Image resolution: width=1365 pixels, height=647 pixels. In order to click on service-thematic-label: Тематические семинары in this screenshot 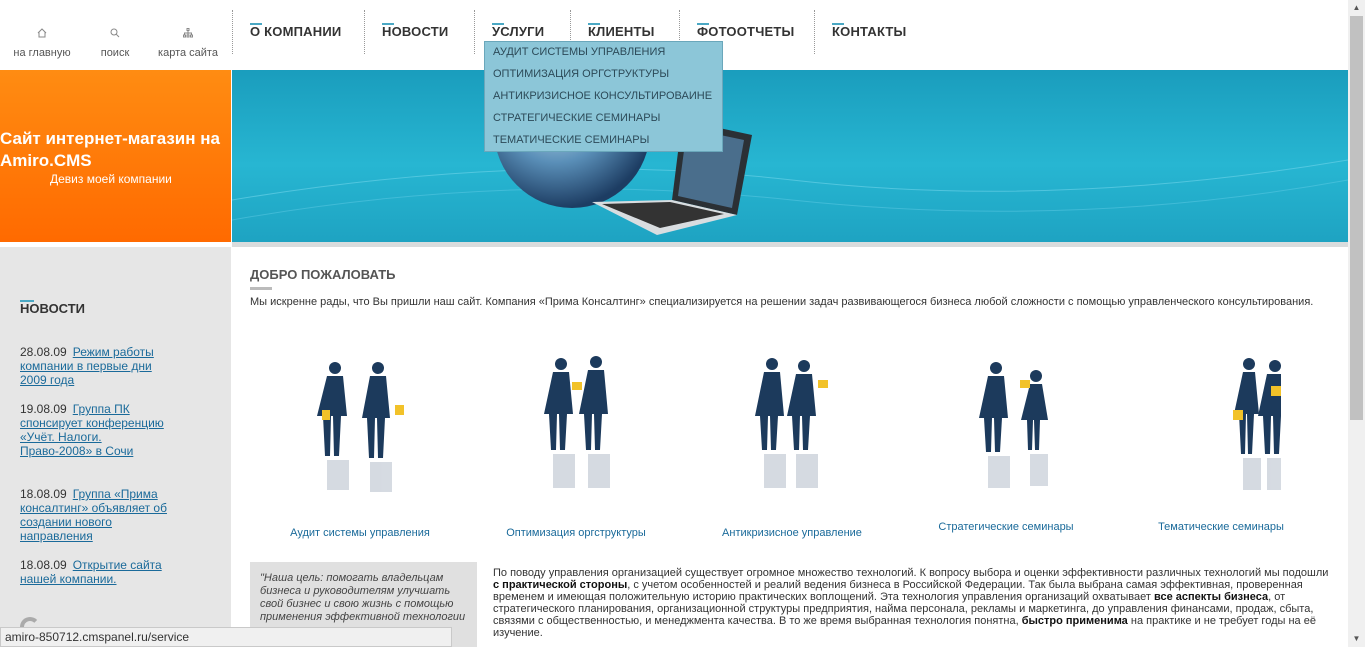, I will do `click(1221, 527)`.